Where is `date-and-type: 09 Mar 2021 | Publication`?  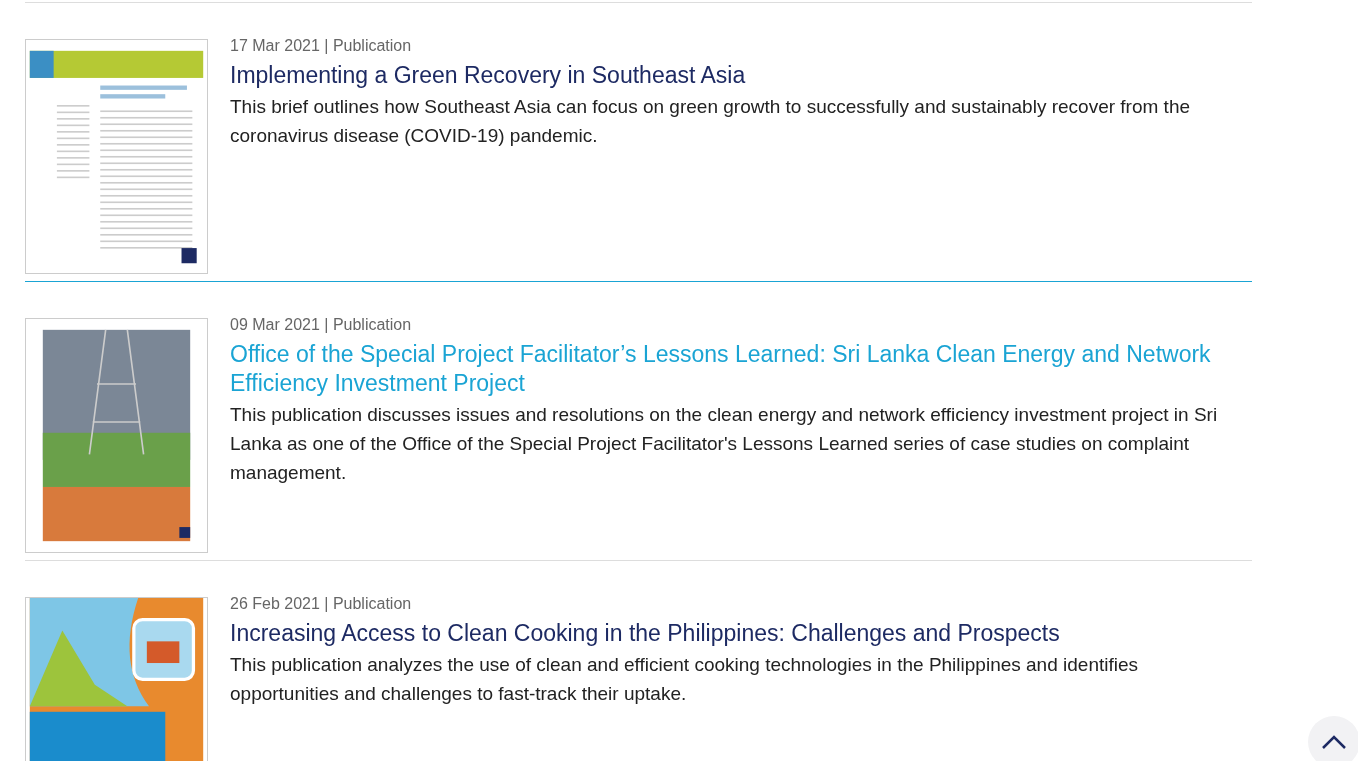
date-and-type: 09 Mar 2021 | Publication is located at coordinates (321, 325).